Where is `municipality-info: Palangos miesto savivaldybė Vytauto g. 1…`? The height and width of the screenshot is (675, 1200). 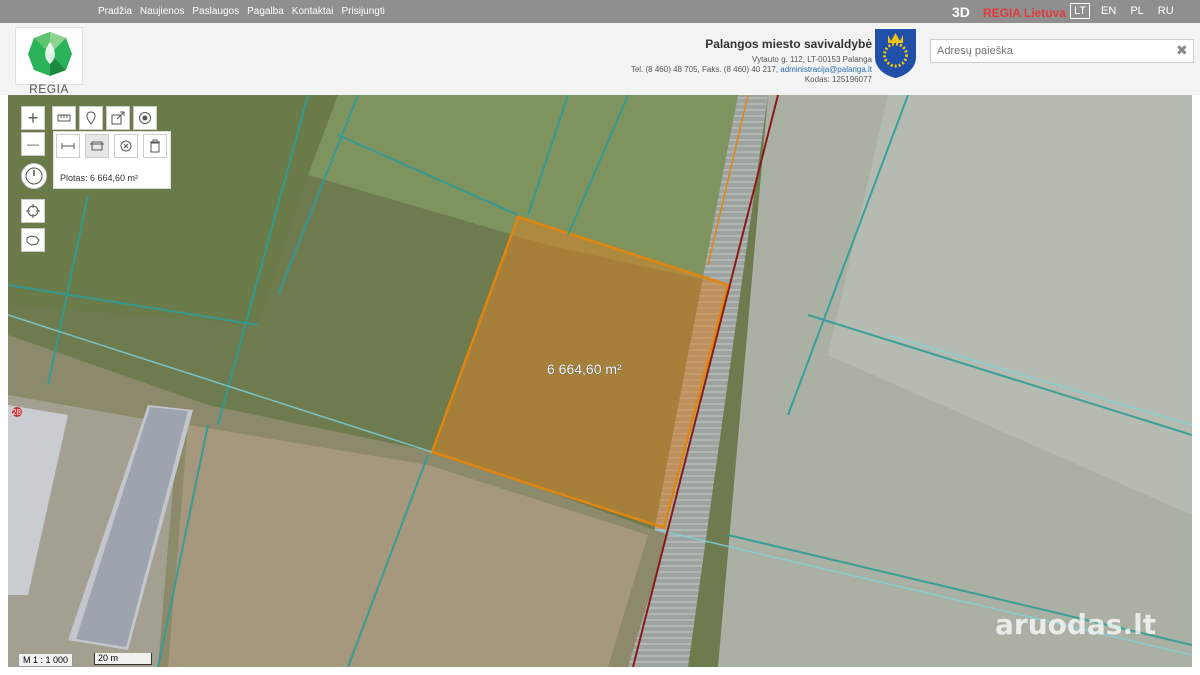
municipality-info: Palangos miesto savivaldybė Vytauto g. 1… is located at coordinates (751, 61).